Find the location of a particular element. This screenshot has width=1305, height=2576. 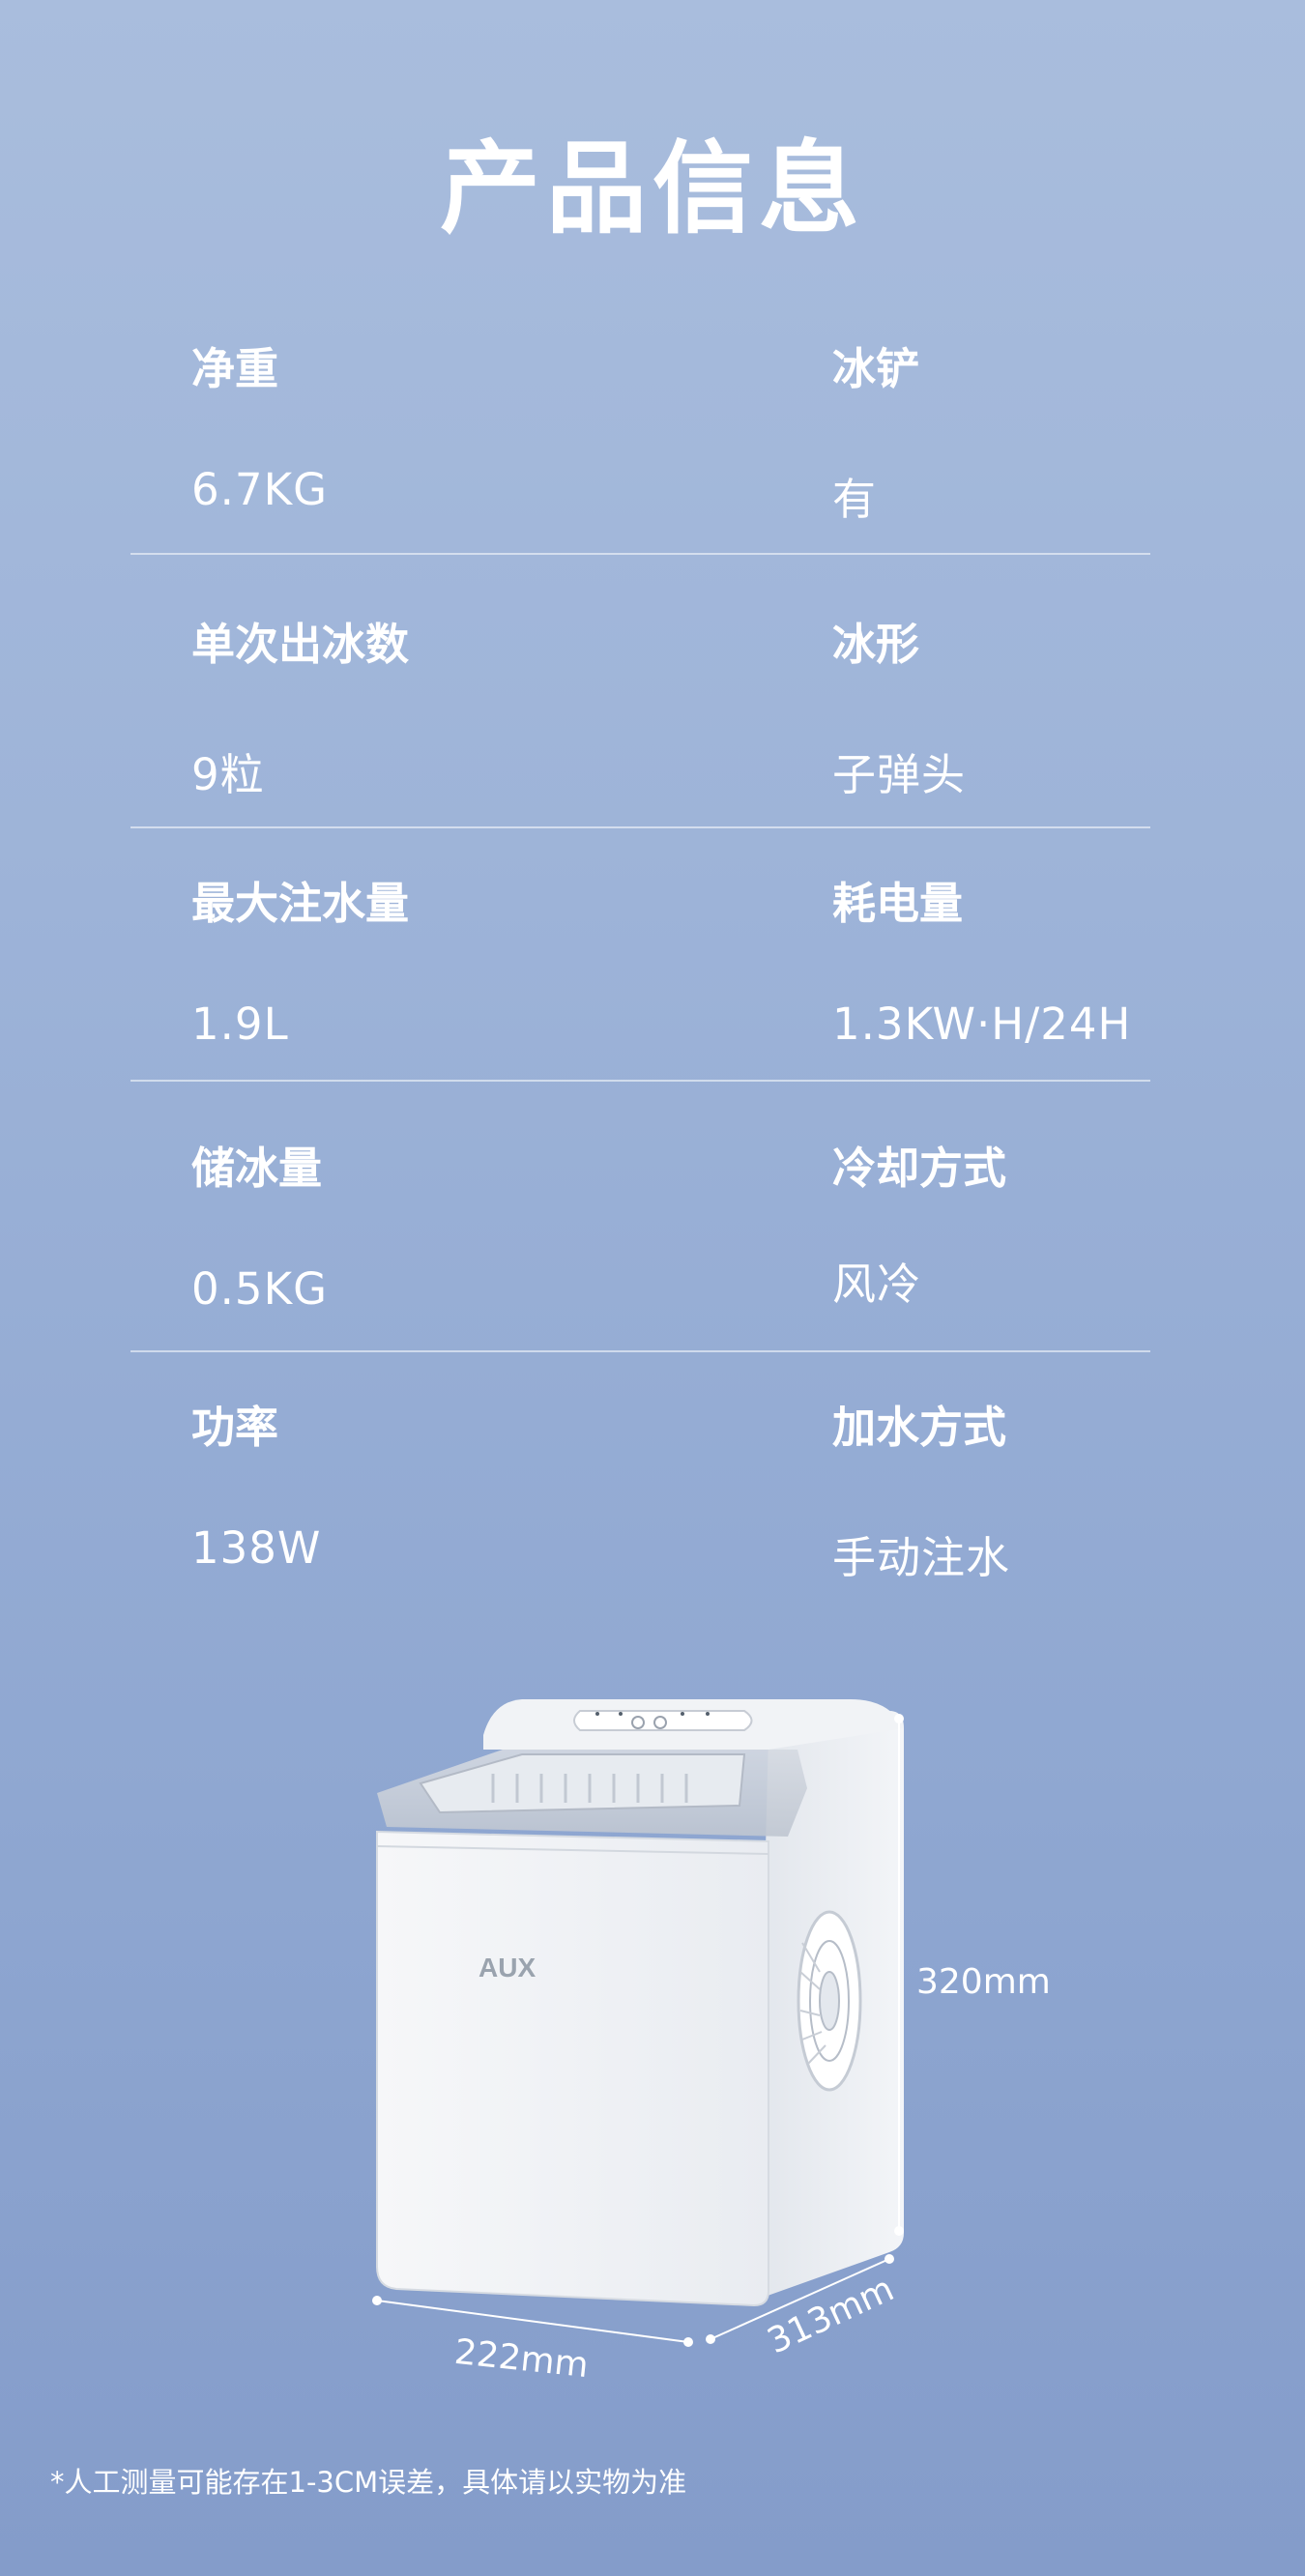

size-button-icon is located at coordinates (660, 1722).